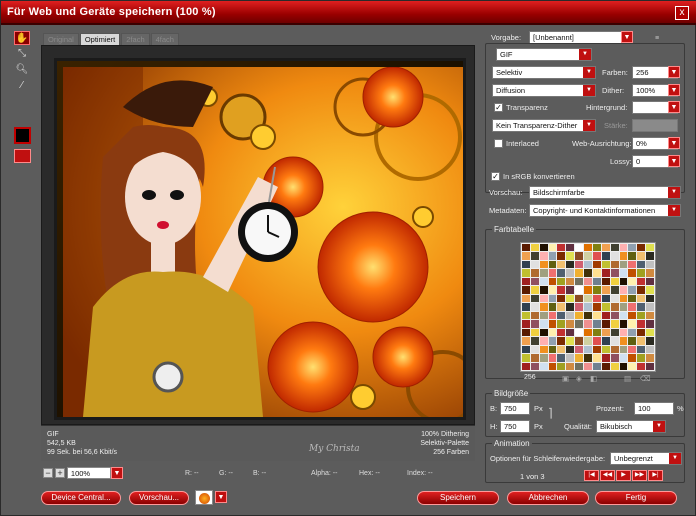  What do you see at coordinates (674, 192) in the screenshot?
I see `preview-dropdown-icon: ▼` at bounding box center [674, 192].